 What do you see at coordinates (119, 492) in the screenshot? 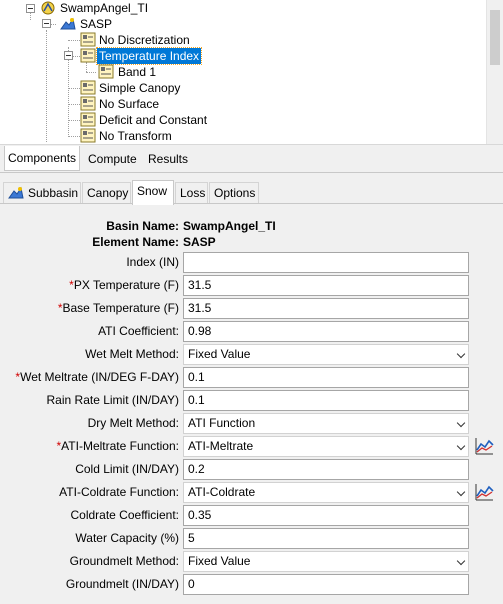
I see `ati-coldrate-function-label: ATI-Coldrate Function:` at bounding box center [119, 492].